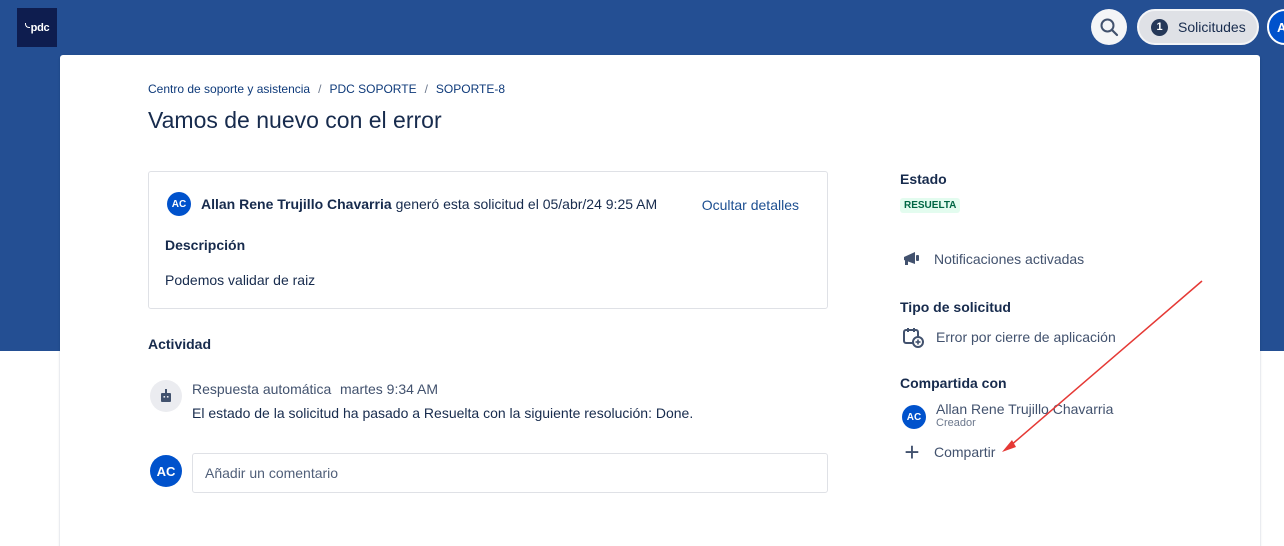  What do you see at coordinates (930, 205) in the screenshot?
I see `status-badge: RESUELTA` at bounding box center [930, 205].